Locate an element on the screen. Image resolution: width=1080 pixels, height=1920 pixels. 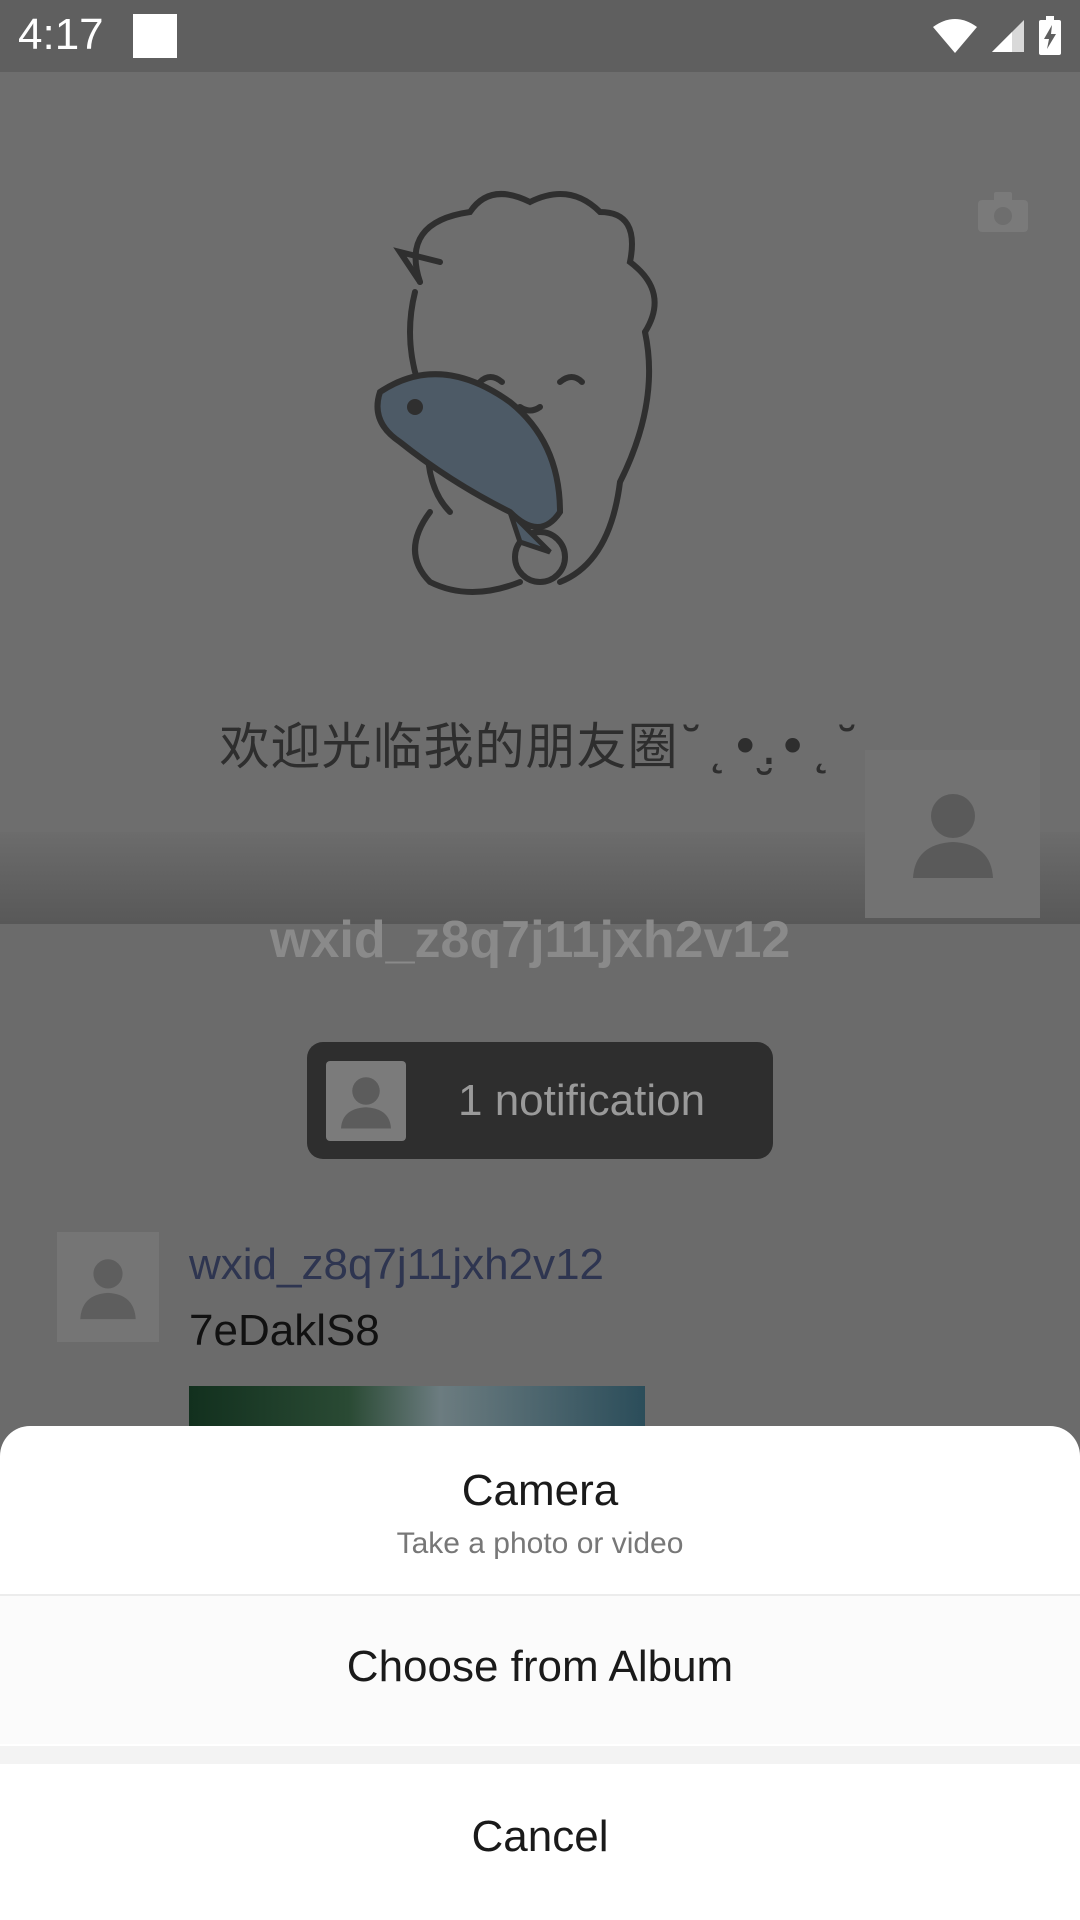
status-time: 4:17 is located at coordinates (61, 34).